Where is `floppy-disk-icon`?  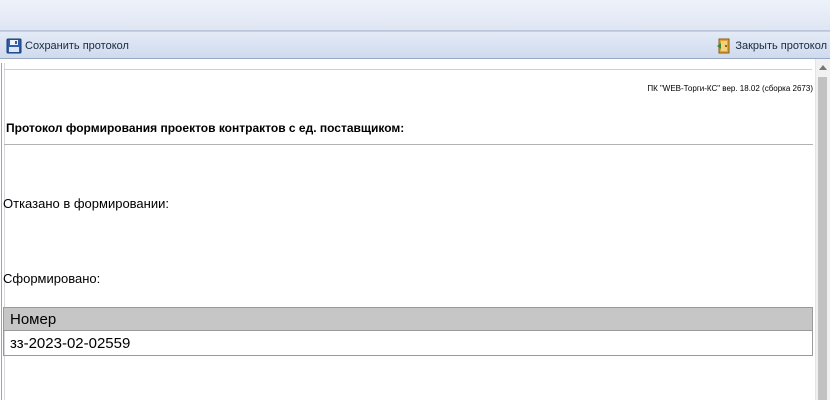 floppy-disk-icon is located at coordinates (14, 46).